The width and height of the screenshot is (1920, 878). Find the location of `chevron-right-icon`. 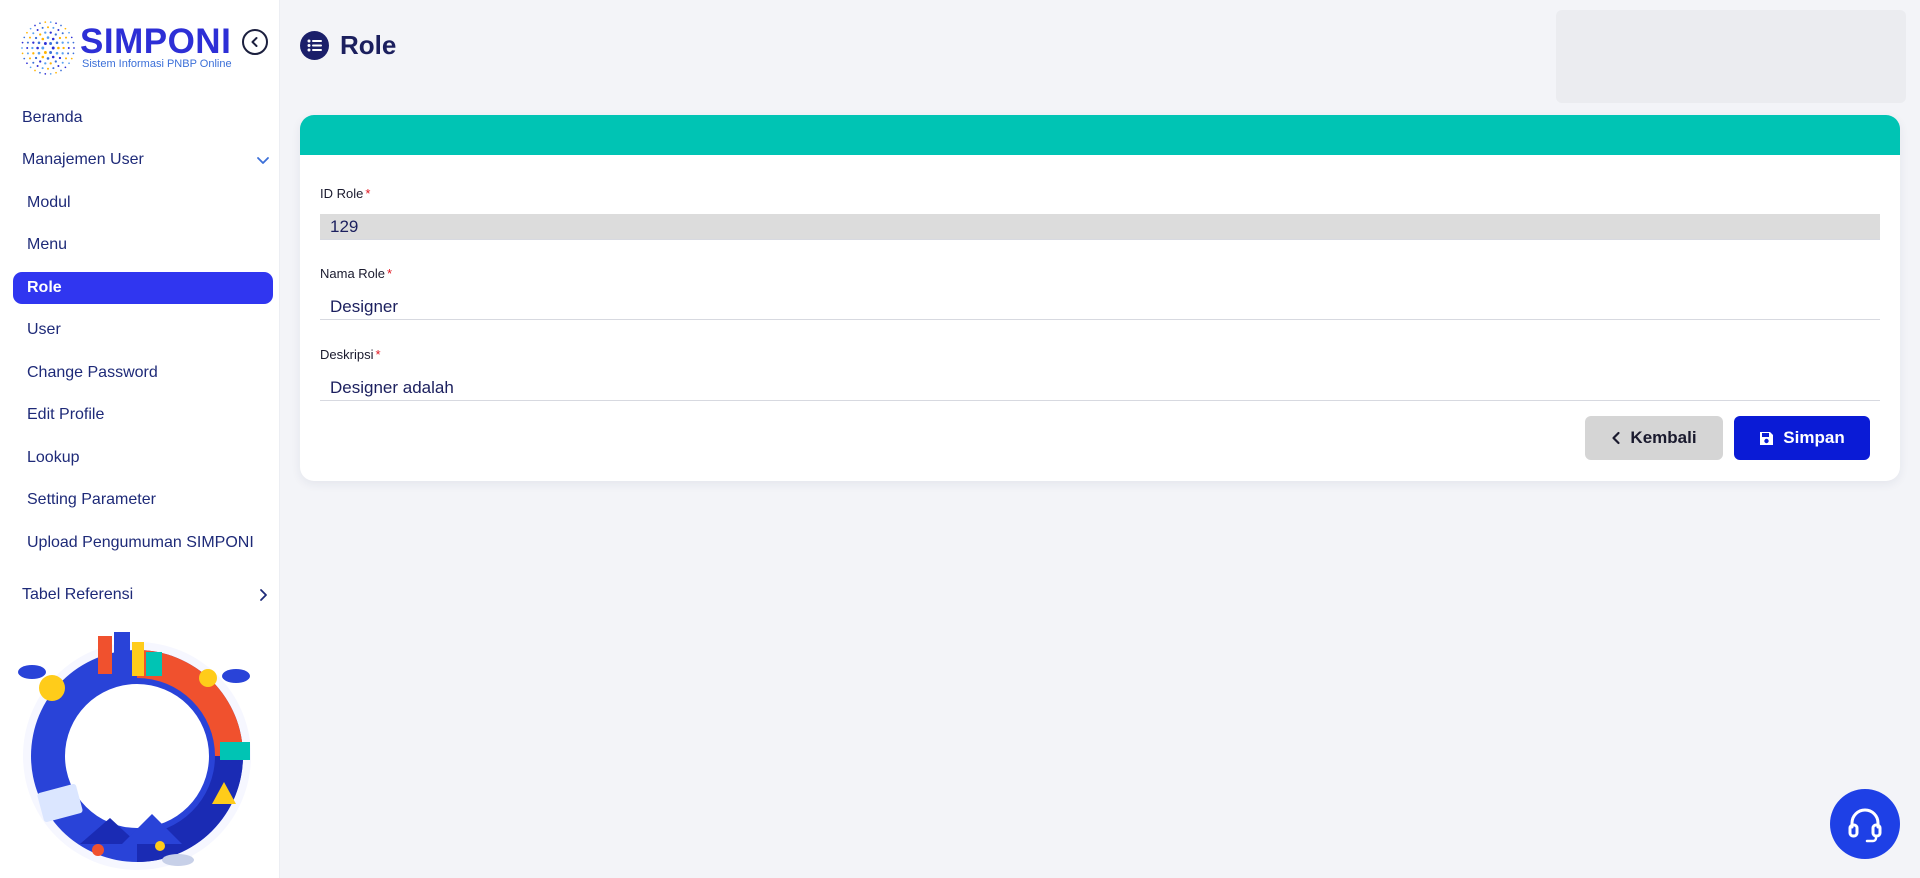

chevron-right-icon is located at coordinates (263, 595).